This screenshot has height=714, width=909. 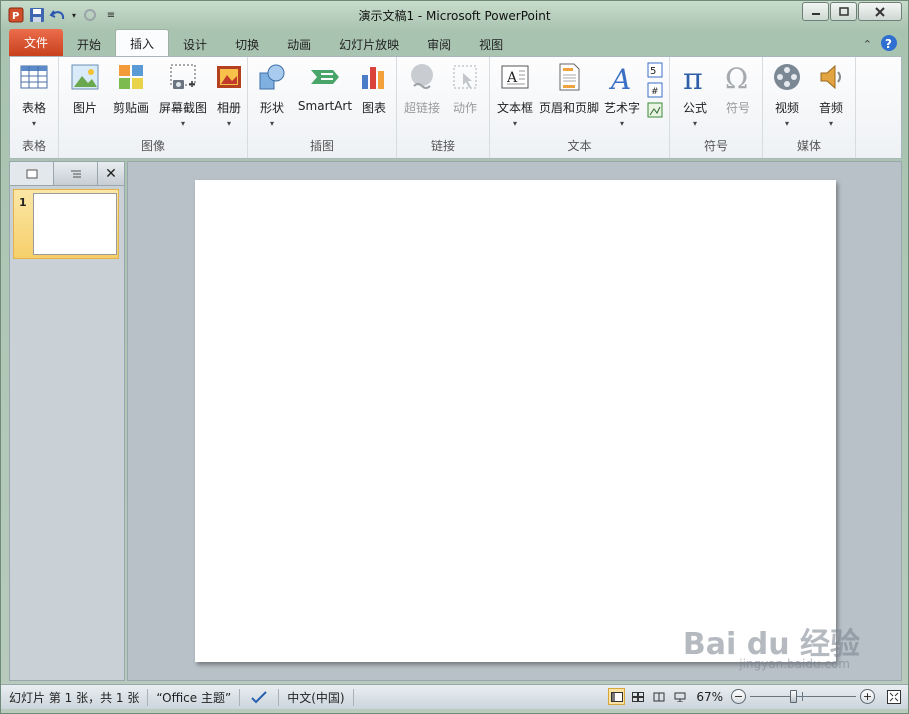 I want to click on slides-tab, so click(x=32, y=173).